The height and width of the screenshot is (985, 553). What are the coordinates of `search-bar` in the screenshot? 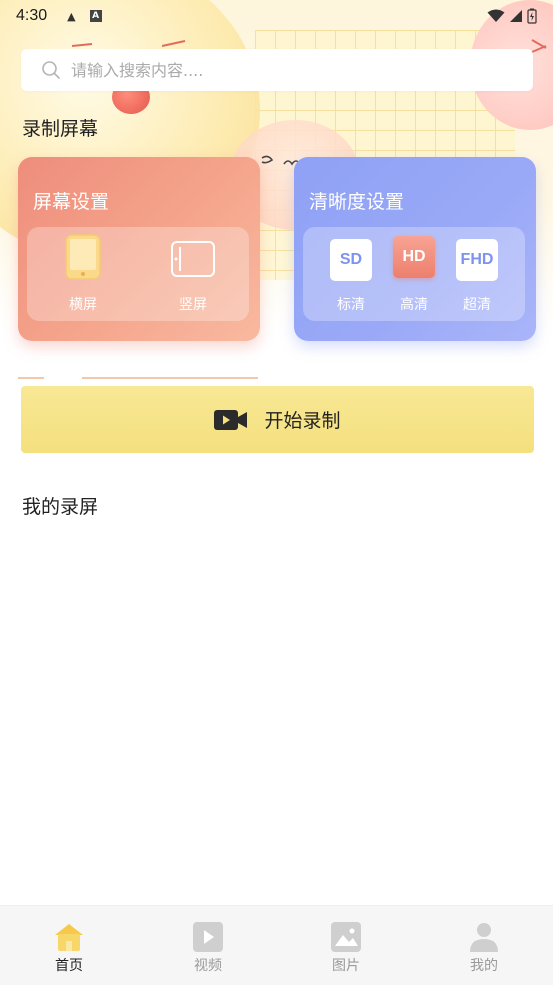 It's located at (277, 70).